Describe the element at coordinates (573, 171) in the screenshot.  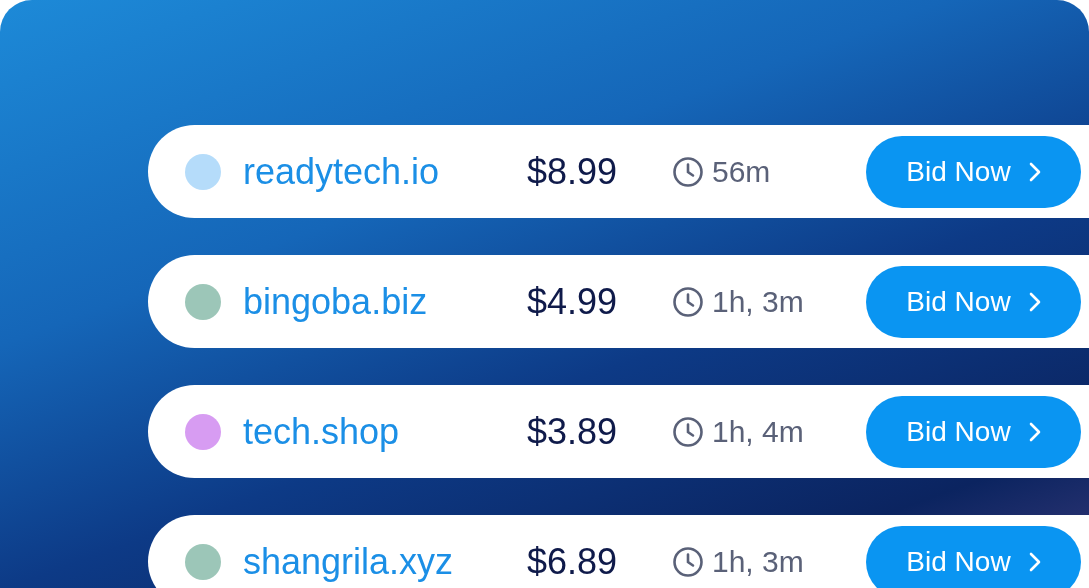
I see `price: $8.99` at that location.